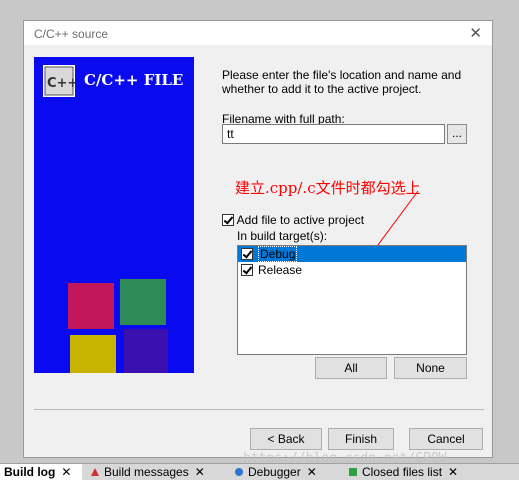 Image resolution: width=519 pixels, height=480 pixels. I want to click on debugger-icon, so click(239, 472).